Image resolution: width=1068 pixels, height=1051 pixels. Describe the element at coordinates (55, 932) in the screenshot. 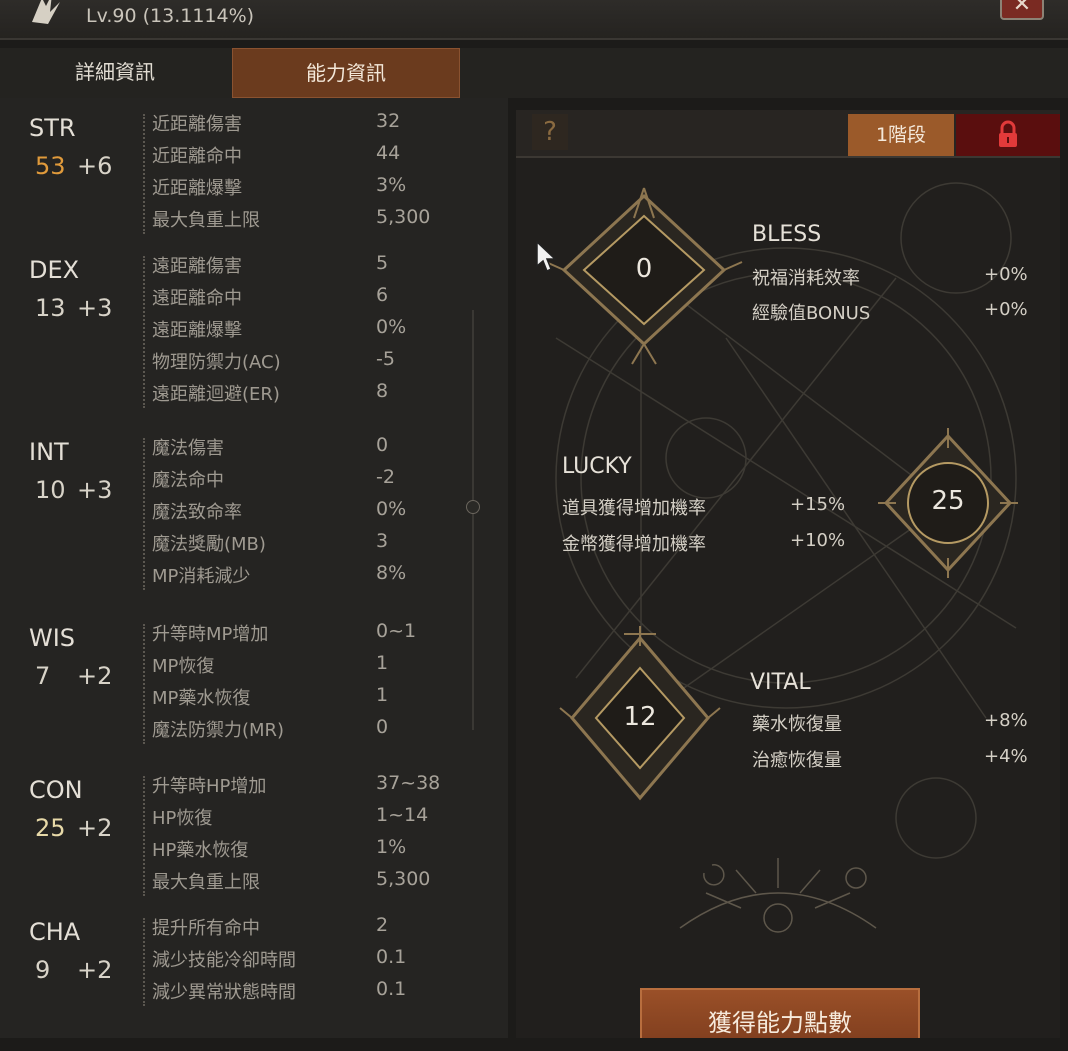

I see `stat-name-cha: CHA` at that location.